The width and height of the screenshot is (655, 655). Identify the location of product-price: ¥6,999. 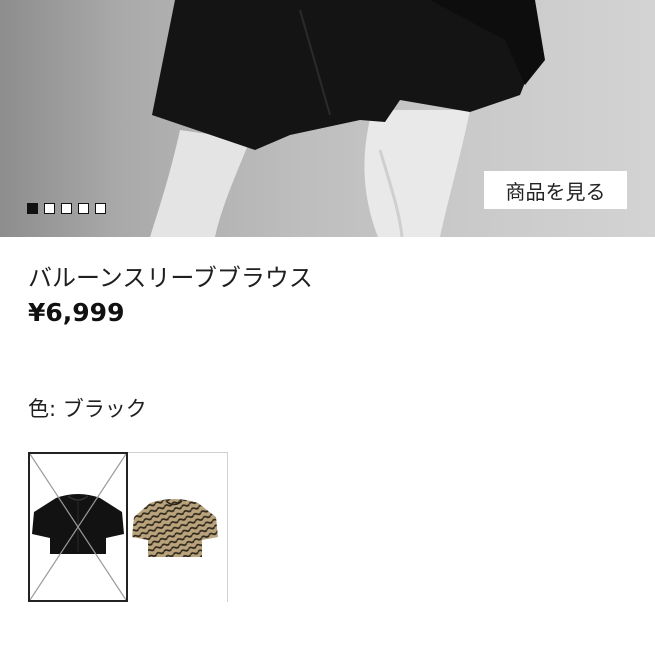
(76, 312).